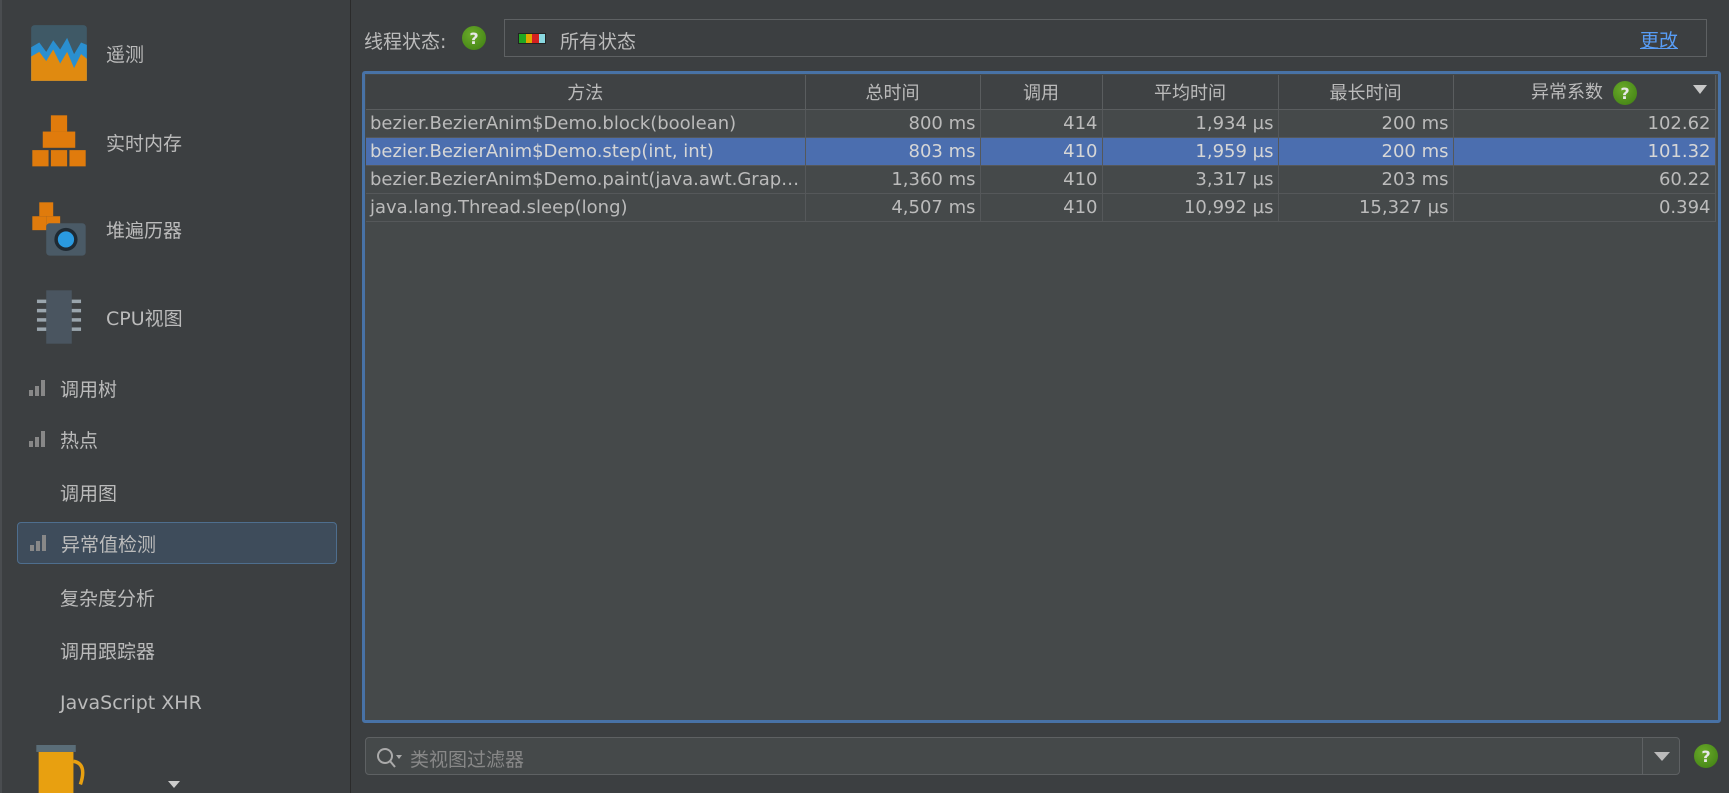 This screenshot has width=1729, height=793. I want to click on sidebar-item-label: 复杂度分析, so click(108, 598).